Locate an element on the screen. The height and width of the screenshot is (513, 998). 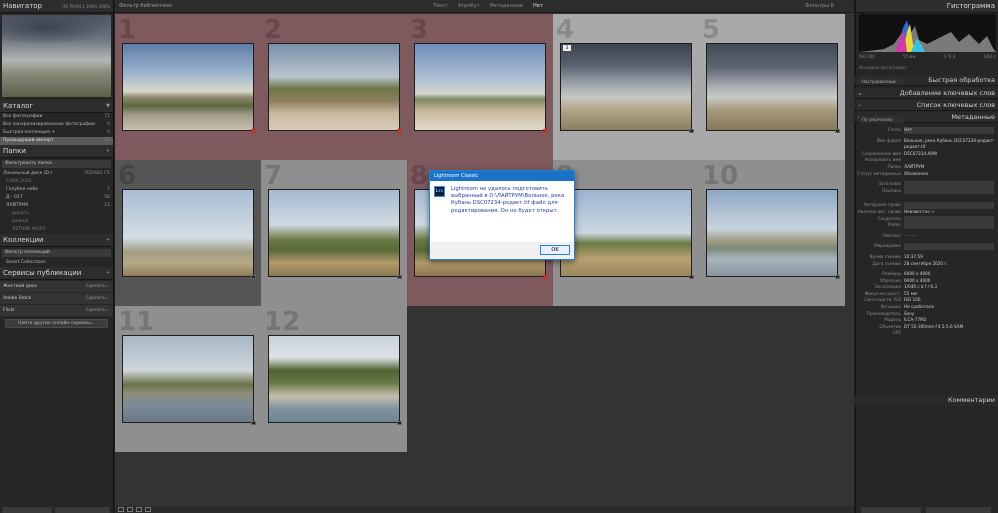
grid-cell: 2 is located at coordinates (334, 87).